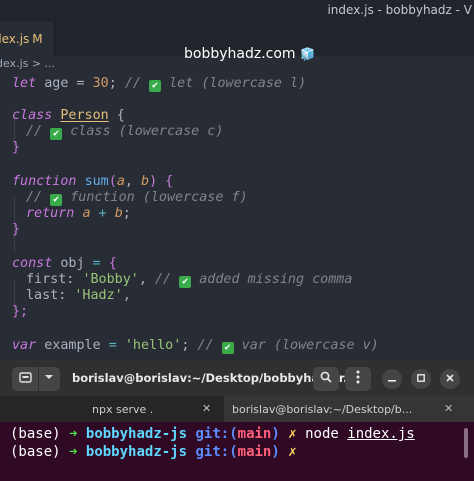 The image size is (474, 481). Describe the element at coordinates (20, 311) in the screenshot. I see `punctuation: };` at that location.